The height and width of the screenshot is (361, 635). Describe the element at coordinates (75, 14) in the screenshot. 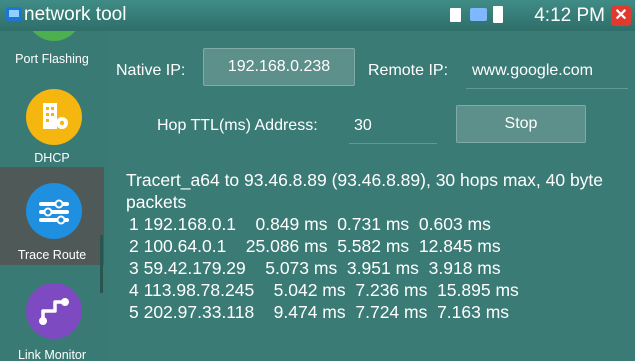

I see `app-title: network tool` at that location.